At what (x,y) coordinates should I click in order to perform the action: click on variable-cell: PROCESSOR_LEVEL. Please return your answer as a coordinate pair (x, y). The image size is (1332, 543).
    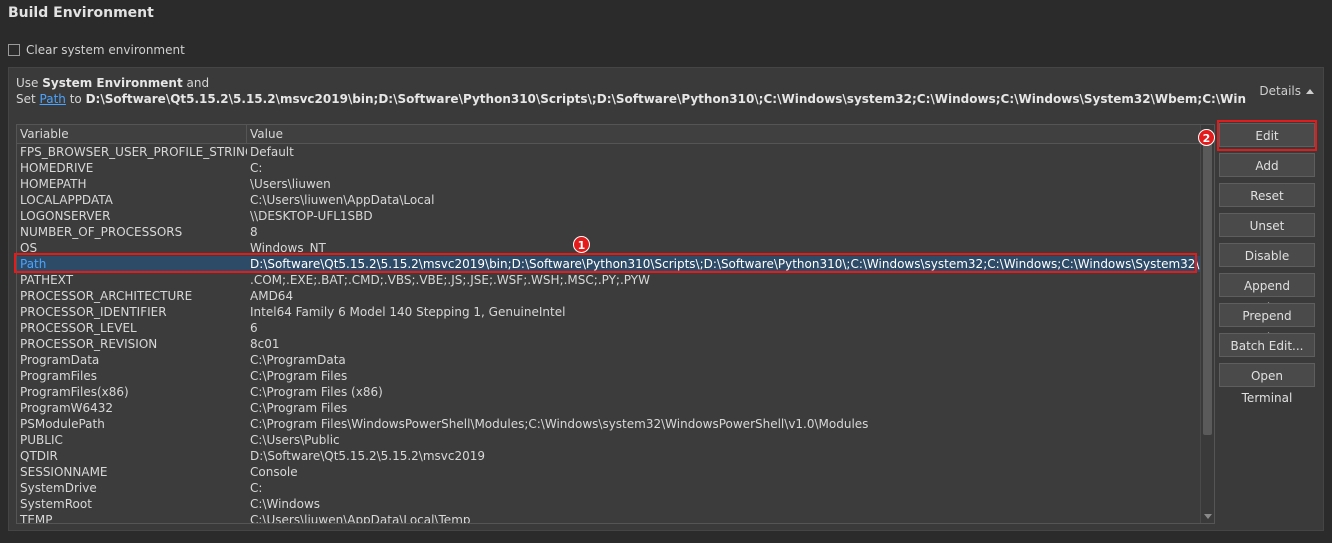
    Looking at the image, I should click on (78, 328).